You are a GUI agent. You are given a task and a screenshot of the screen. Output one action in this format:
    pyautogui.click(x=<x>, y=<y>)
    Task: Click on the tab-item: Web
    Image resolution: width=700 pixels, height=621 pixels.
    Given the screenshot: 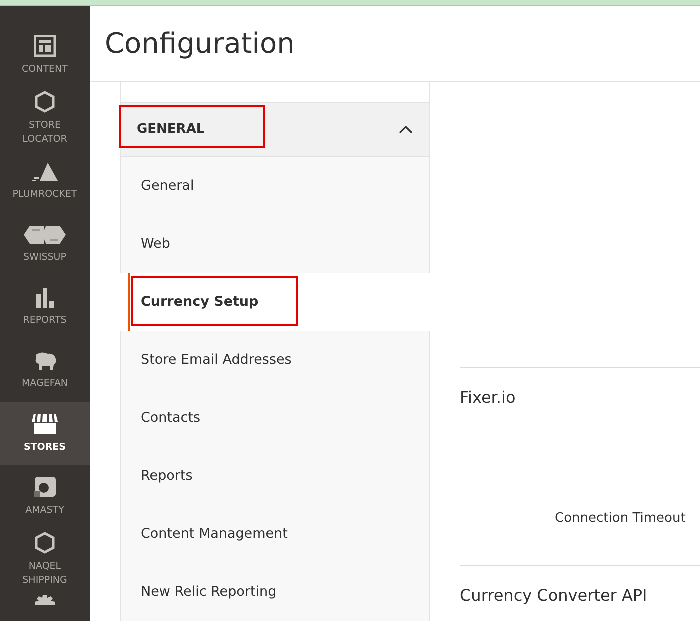 What is the action you would take?
    pyautogui.click(x=275, y=244)
    